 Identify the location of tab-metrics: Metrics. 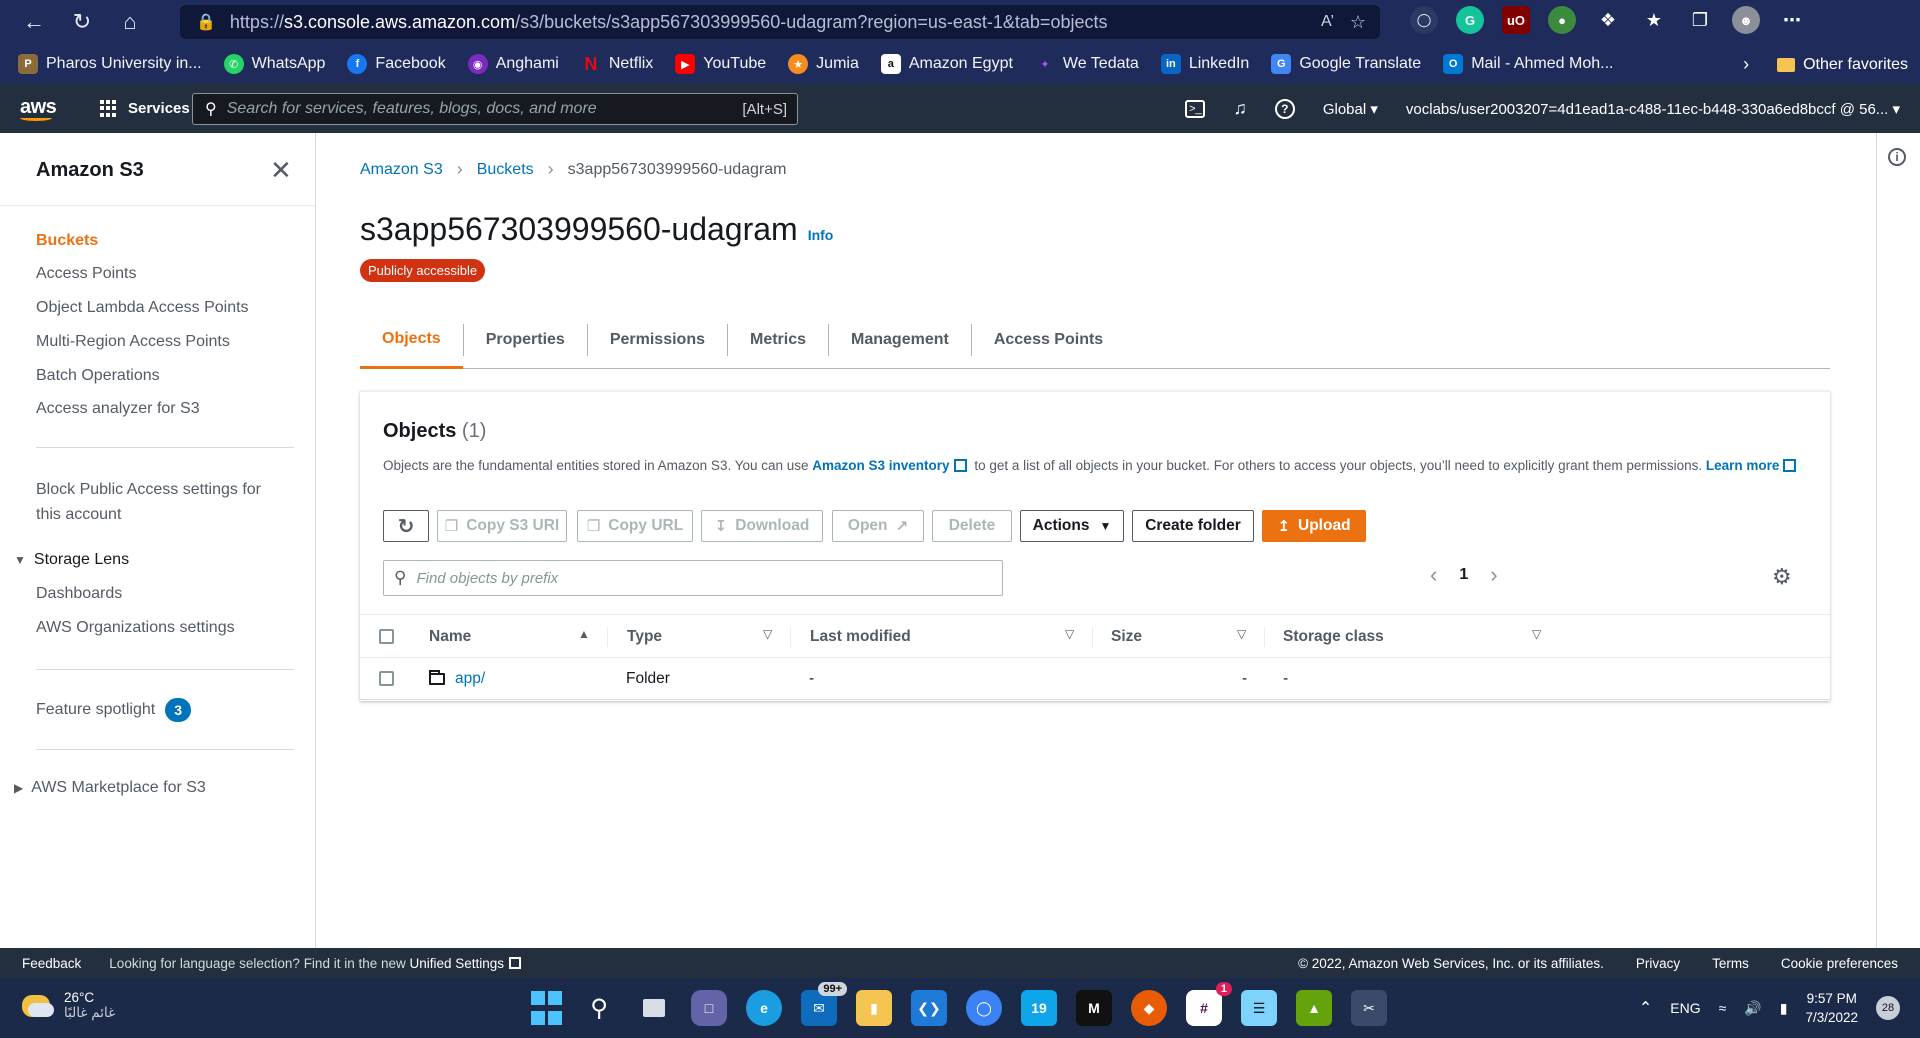
(778, 340).